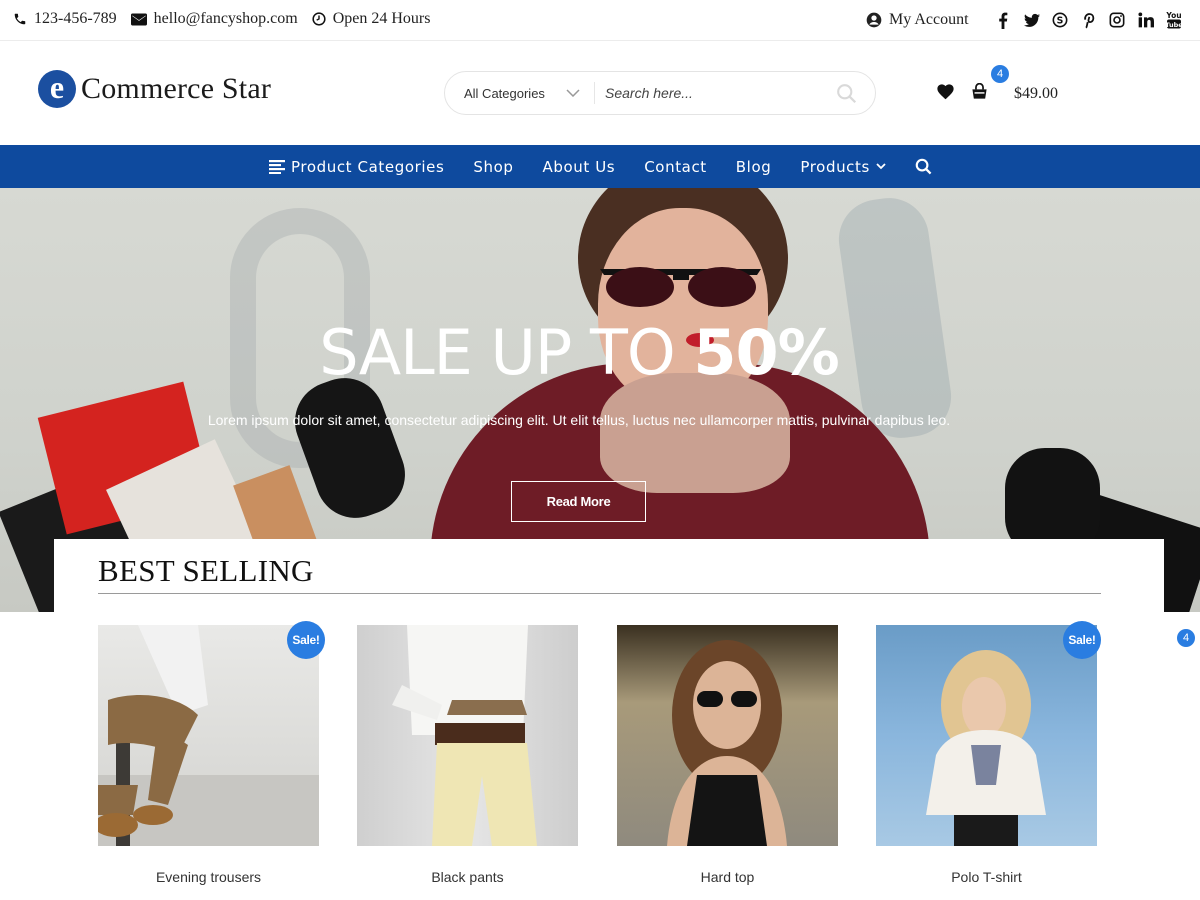  I want to click on site-logo: e Commerce Star, so click(154, 89).